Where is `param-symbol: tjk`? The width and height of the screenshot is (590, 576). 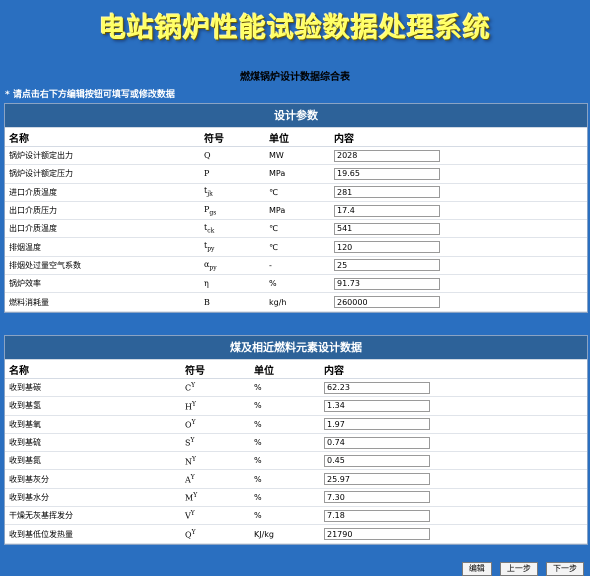
param-symbol: tjk is located at coordinates (232, 192).